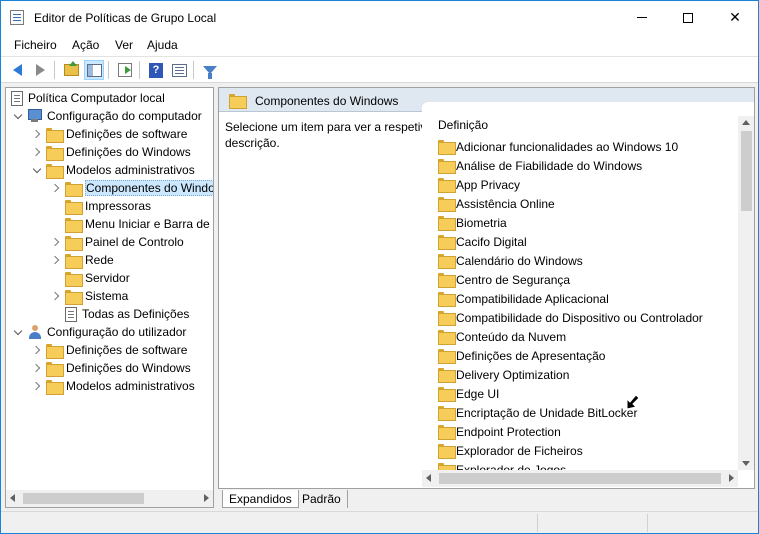  What do you see at coordinates (94, 70) in the screenshot?
I see `show-hide-tree-button` at bounding box center [94, 70].